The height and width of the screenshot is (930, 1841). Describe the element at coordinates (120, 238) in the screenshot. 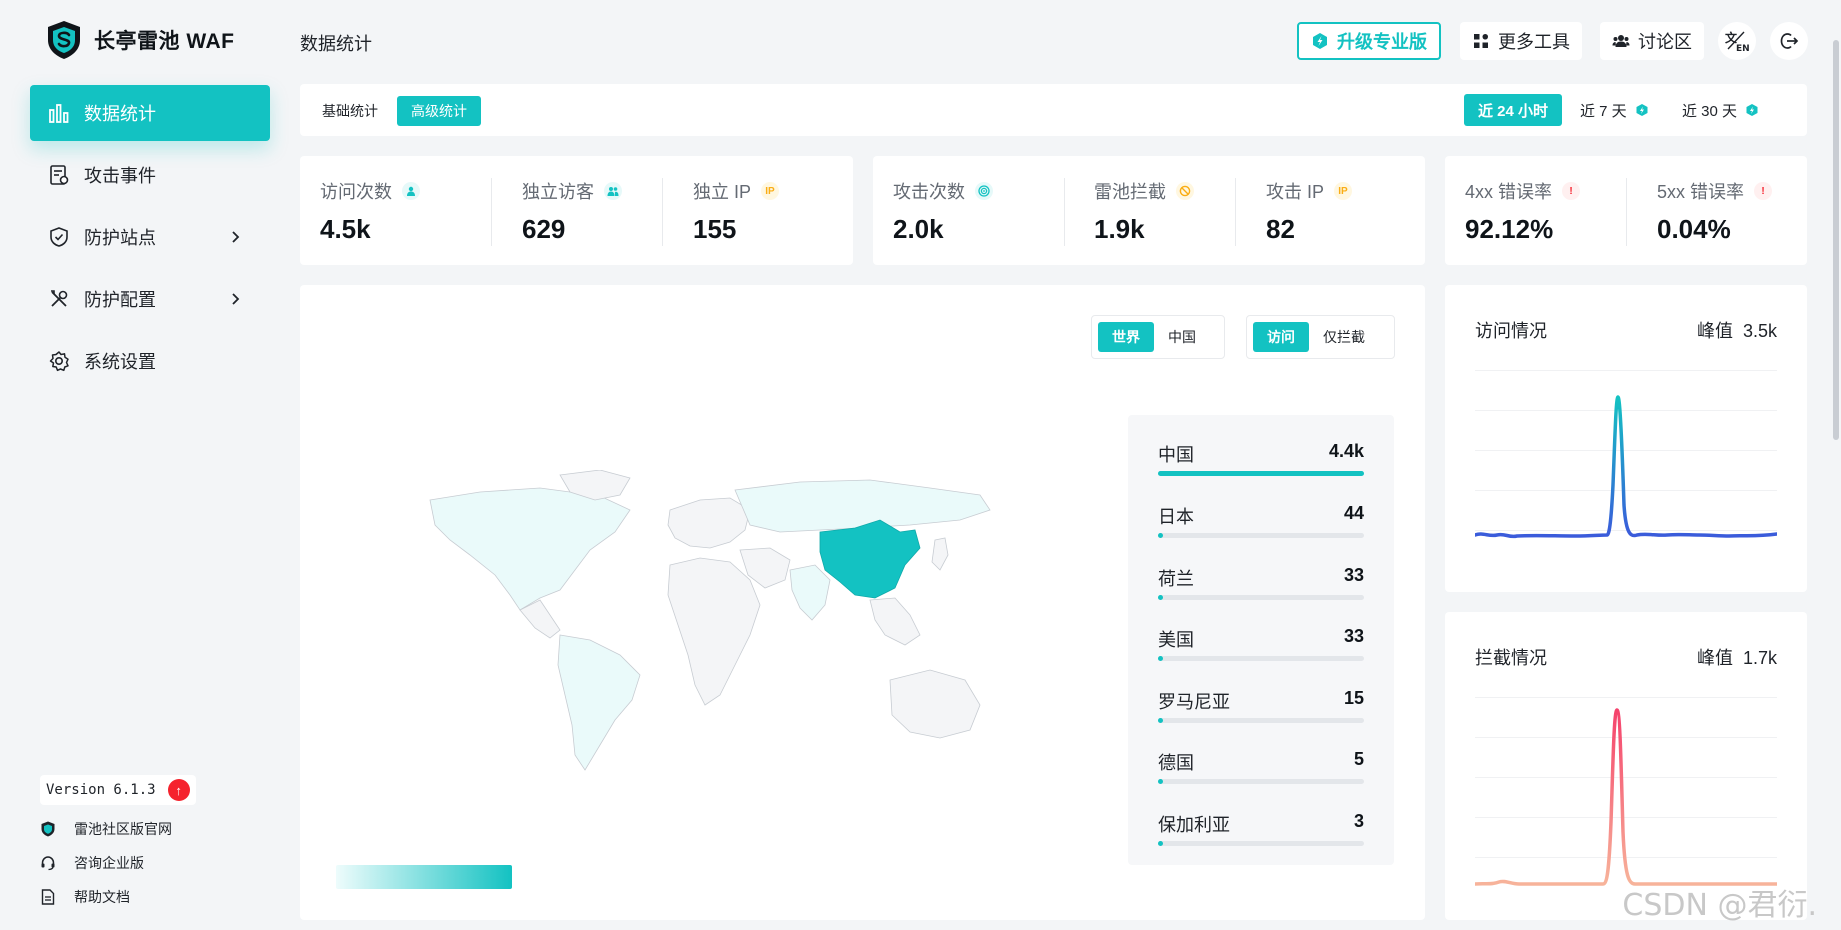

I see `sidebar-item-label: 防护站点` at that location.